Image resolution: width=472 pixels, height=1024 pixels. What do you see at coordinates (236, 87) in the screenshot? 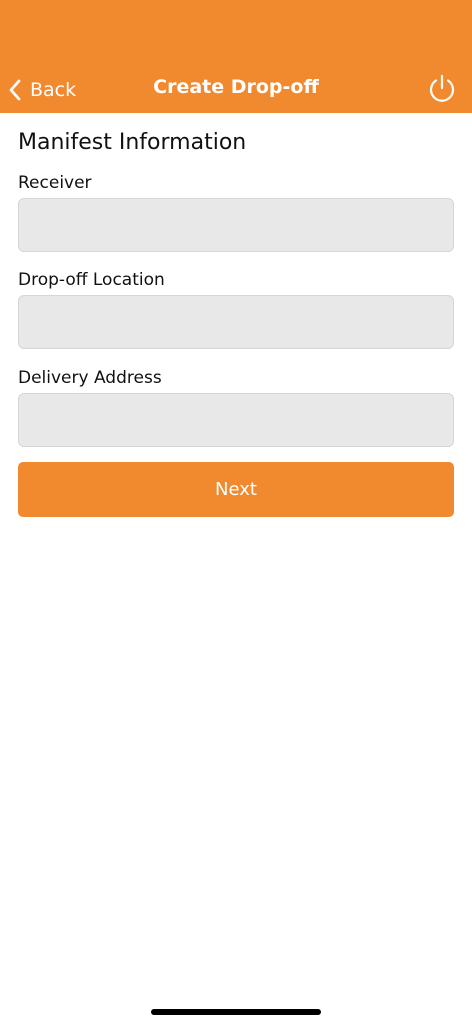
I see `page-title: Create Drop-off` at bounding box center [236, 87].